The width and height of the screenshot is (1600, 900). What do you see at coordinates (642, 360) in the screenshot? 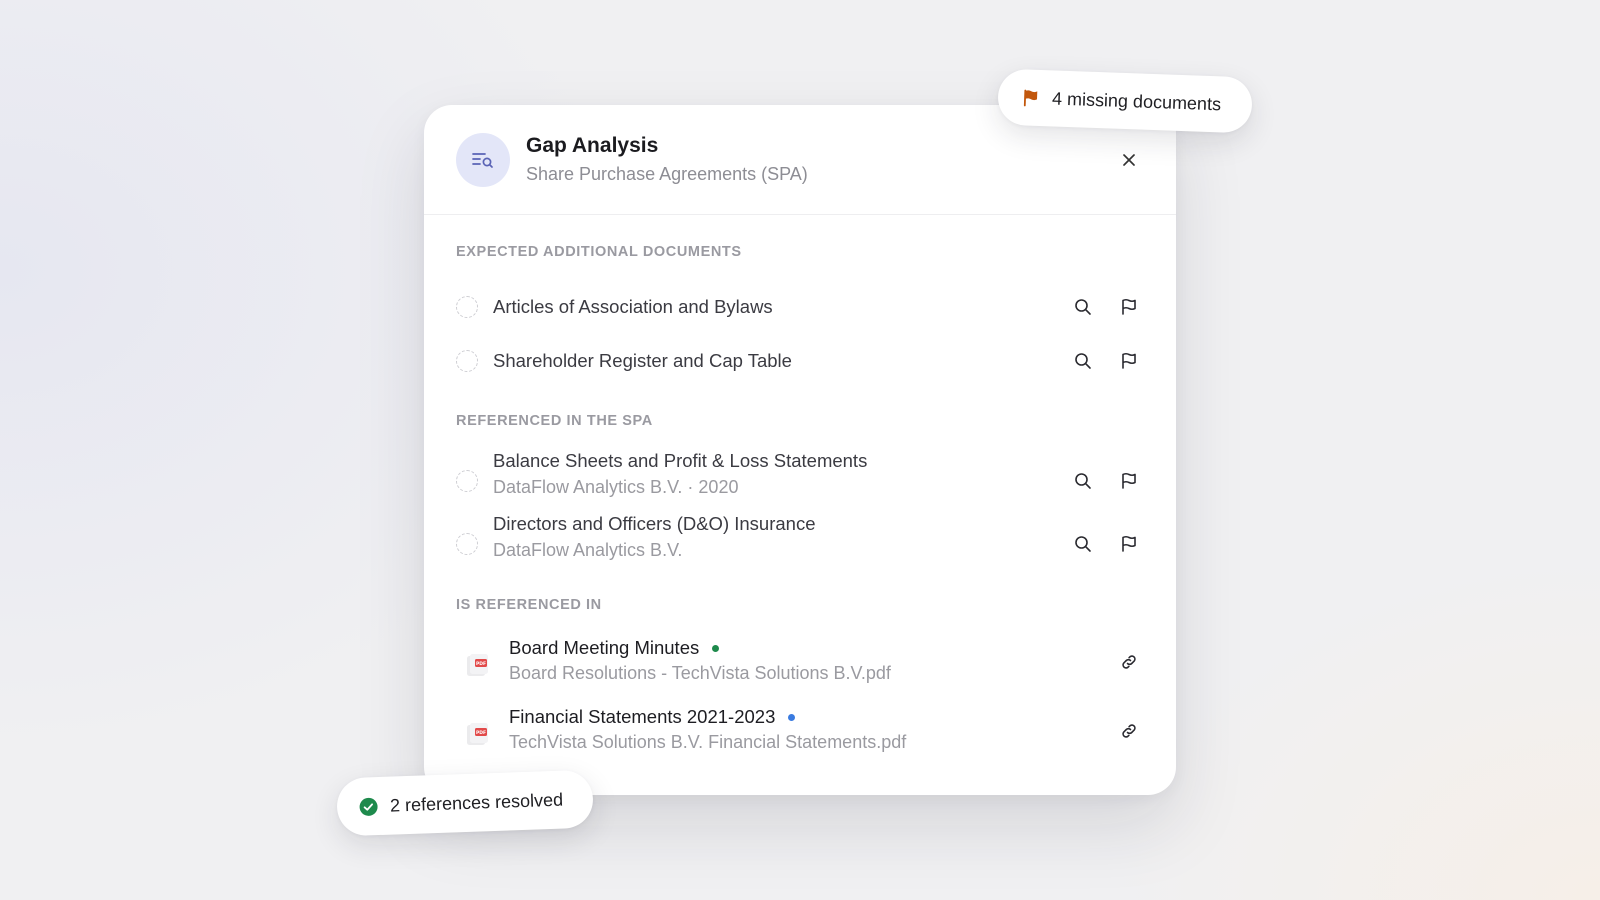
I see `document-title: Shareholder Register and Cap Table` at bounding box center [642, 360].